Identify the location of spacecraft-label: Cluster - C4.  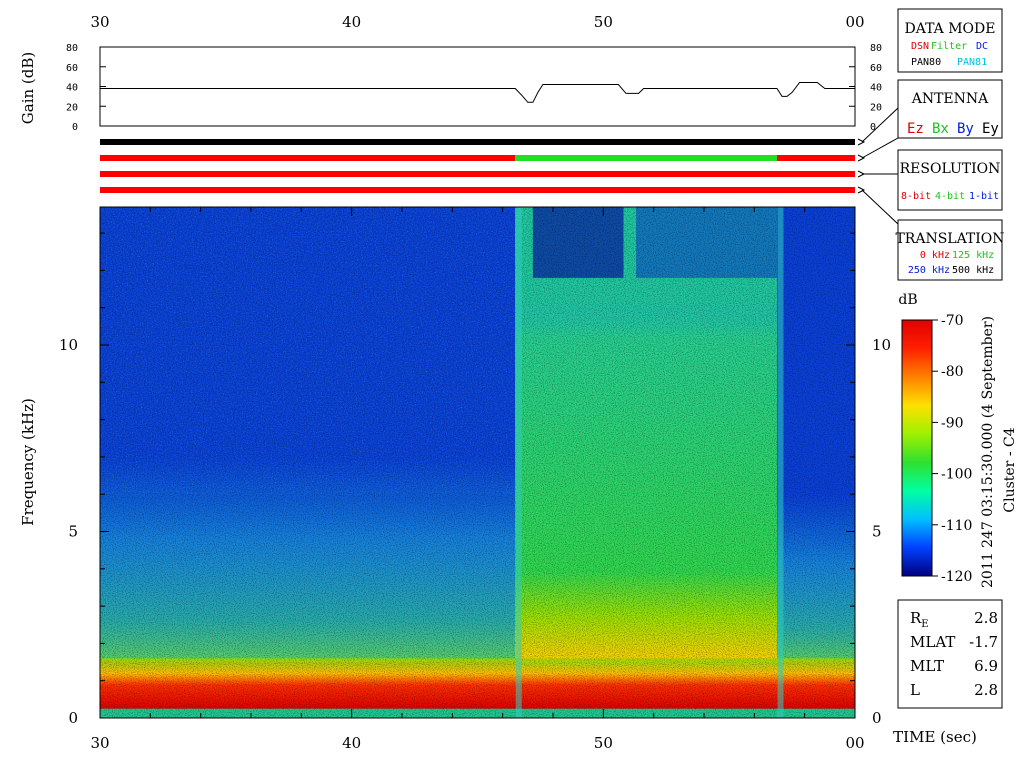
(1010, 469).